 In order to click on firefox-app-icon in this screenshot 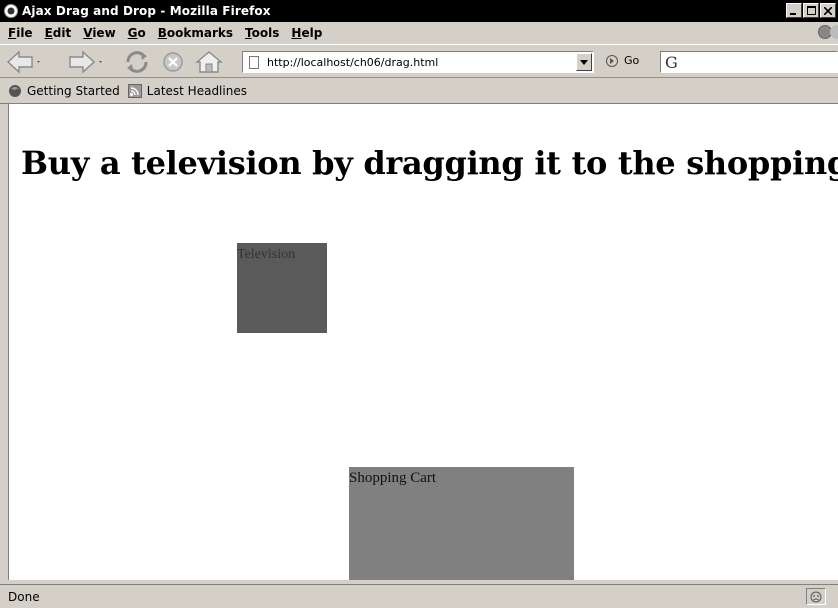, I will do `click(11, 11)`.